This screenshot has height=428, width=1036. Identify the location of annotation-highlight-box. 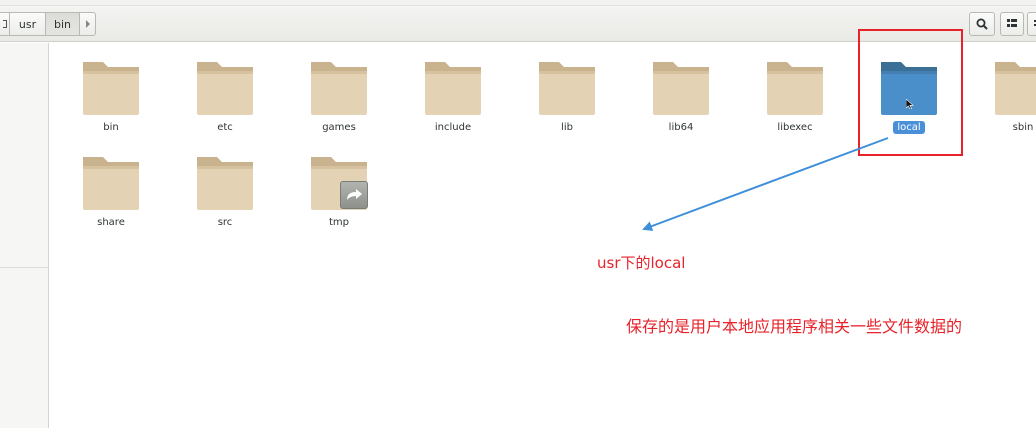
(910, 92).